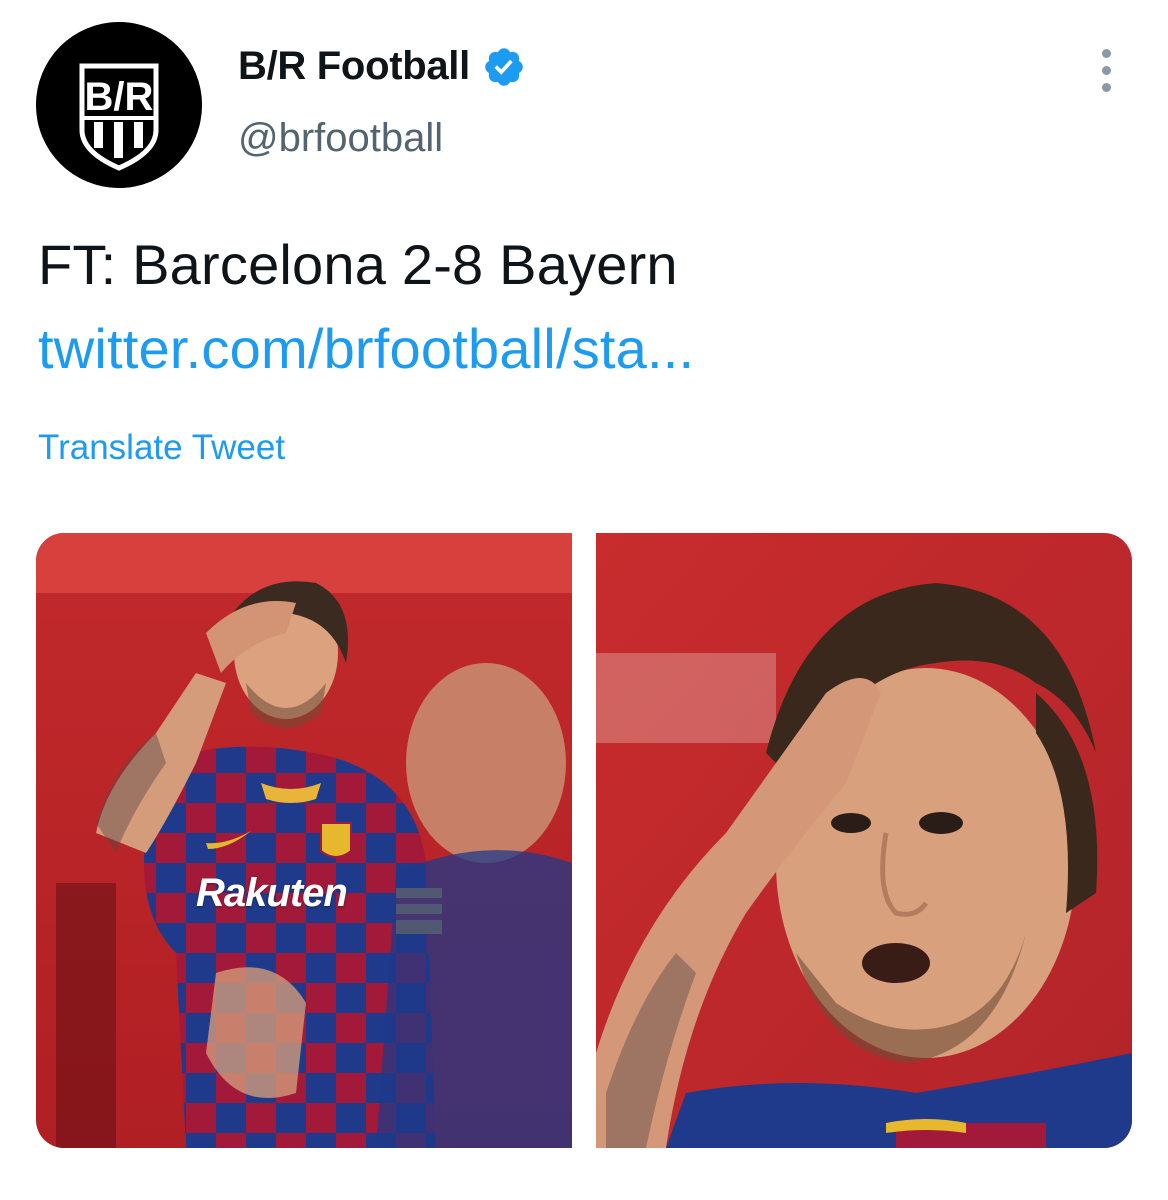  I want to click on author-handle: @brfootball, so click(340, 138).